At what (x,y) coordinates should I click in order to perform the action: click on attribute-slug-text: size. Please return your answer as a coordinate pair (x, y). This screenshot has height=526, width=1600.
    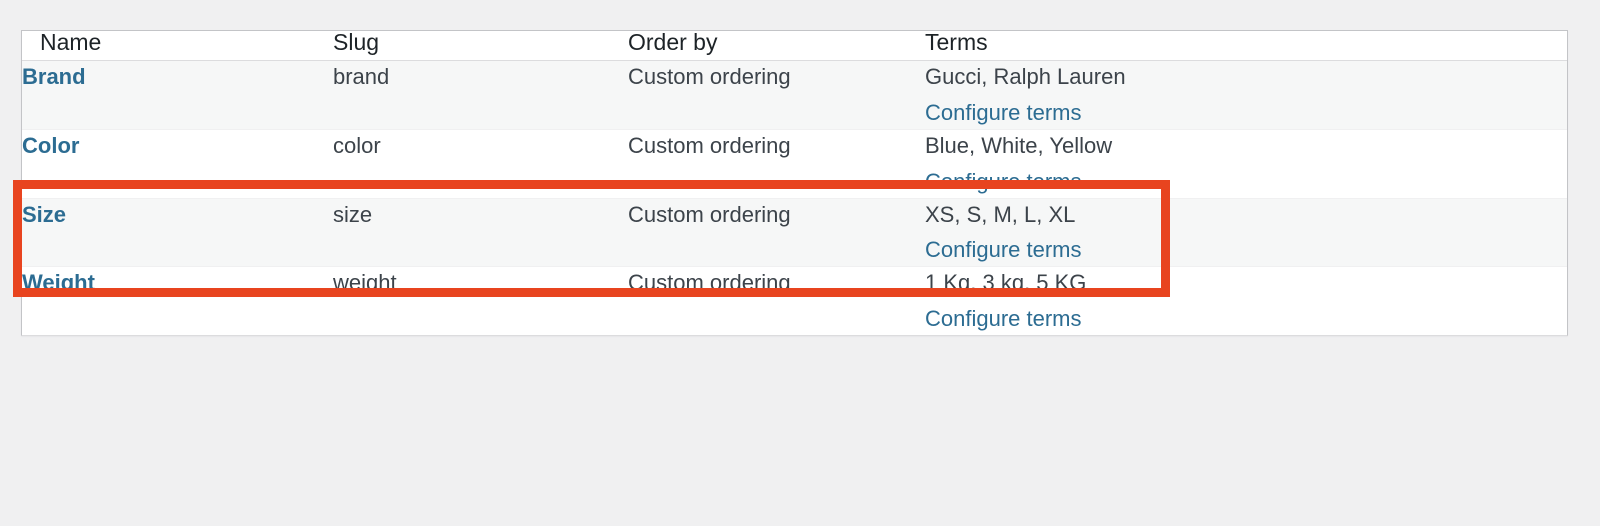
    Looking at the image, I should click on (353, 214).